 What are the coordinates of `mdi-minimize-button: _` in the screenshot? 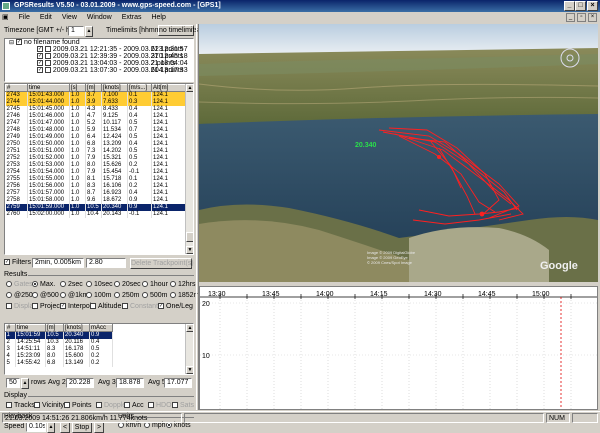 It's located at (570, 17).